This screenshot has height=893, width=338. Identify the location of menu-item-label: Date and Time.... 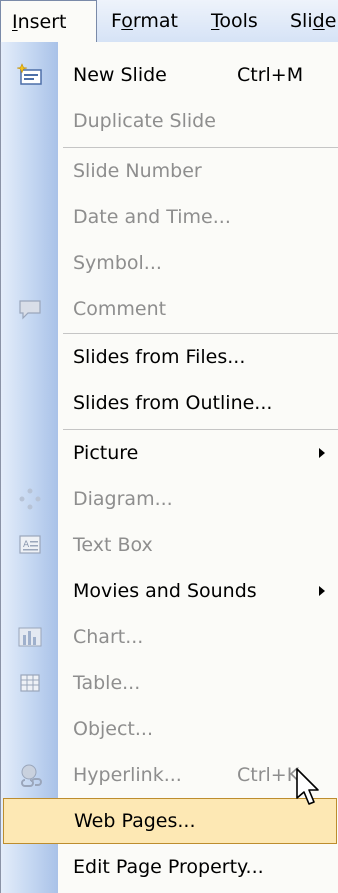
(152, 217).